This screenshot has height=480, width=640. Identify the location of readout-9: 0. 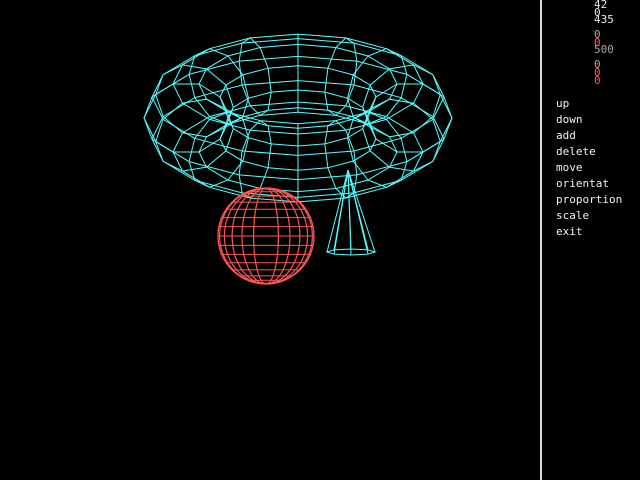
(597, 80).